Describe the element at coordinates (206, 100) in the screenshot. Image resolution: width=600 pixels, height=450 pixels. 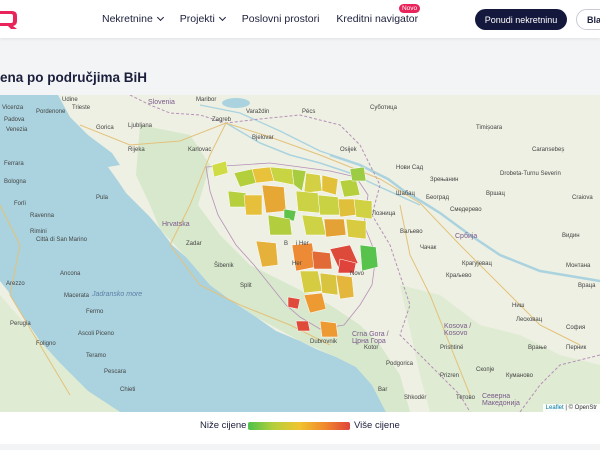
I see `city-label-maribor: Maribor` at that location.